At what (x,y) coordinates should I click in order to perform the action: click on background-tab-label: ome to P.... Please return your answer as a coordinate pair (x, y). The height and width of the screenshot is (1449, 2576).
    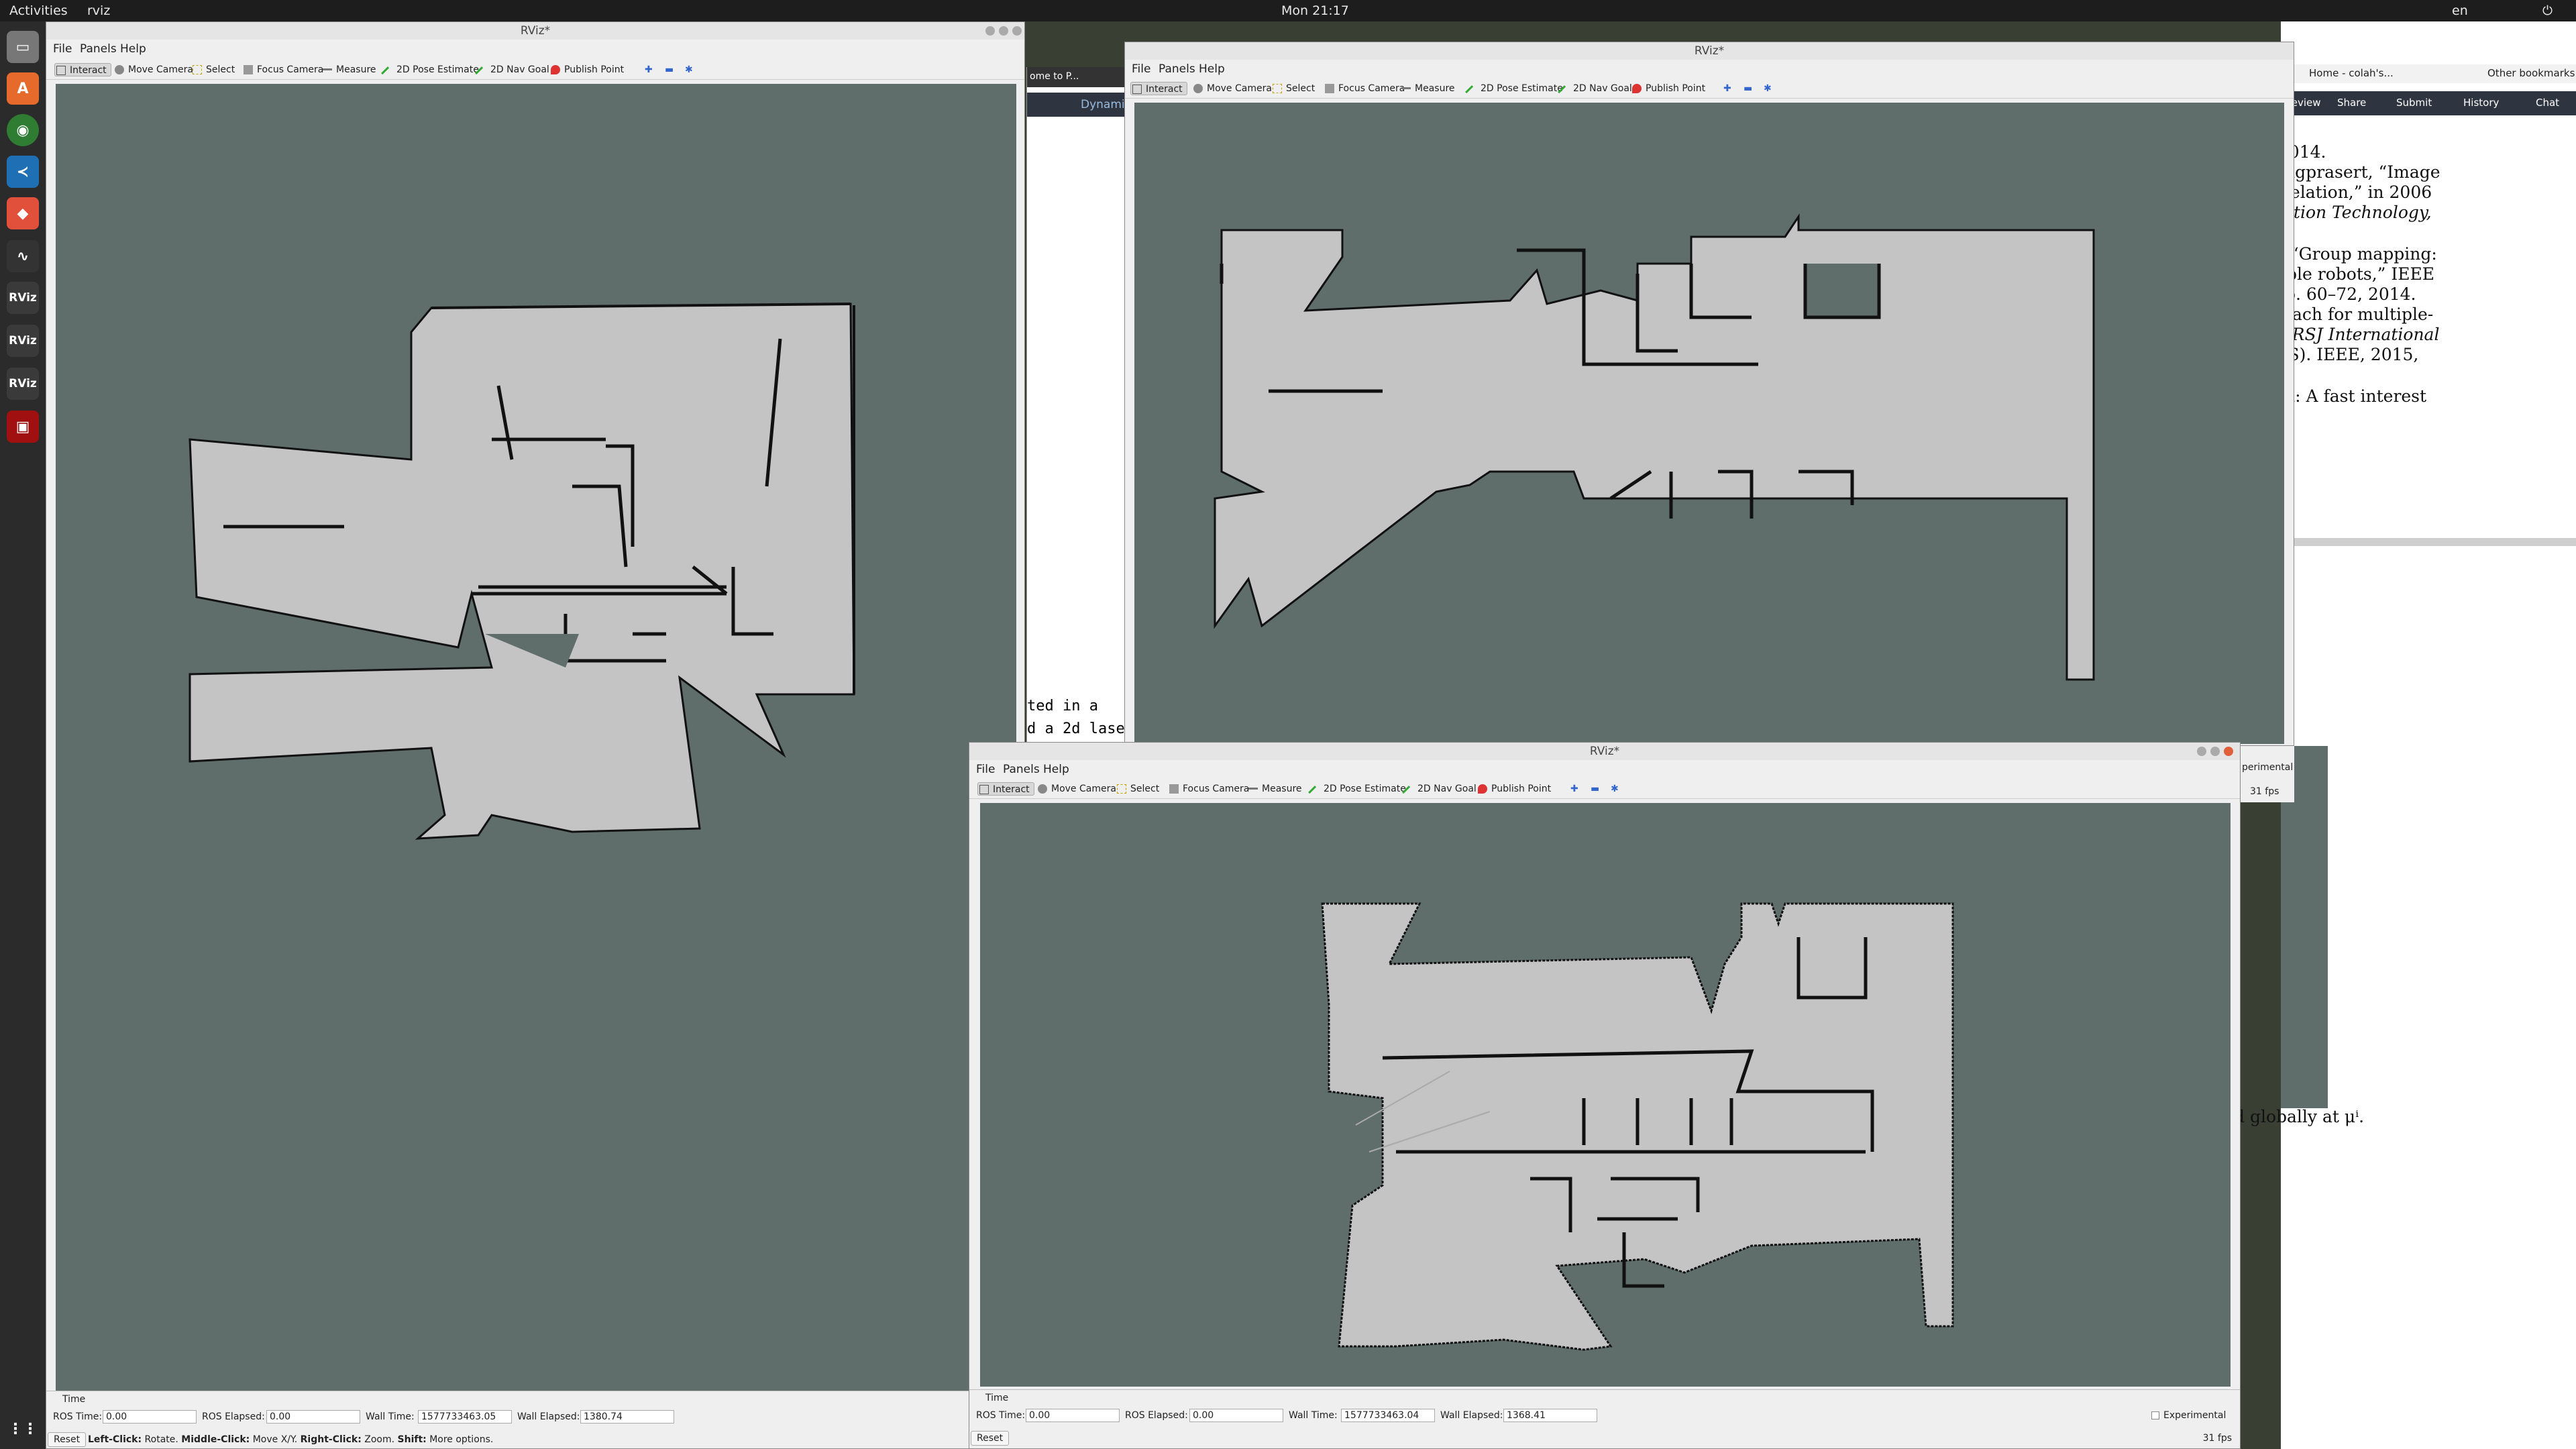
    Looking at the image, I should click on (1054, 76).